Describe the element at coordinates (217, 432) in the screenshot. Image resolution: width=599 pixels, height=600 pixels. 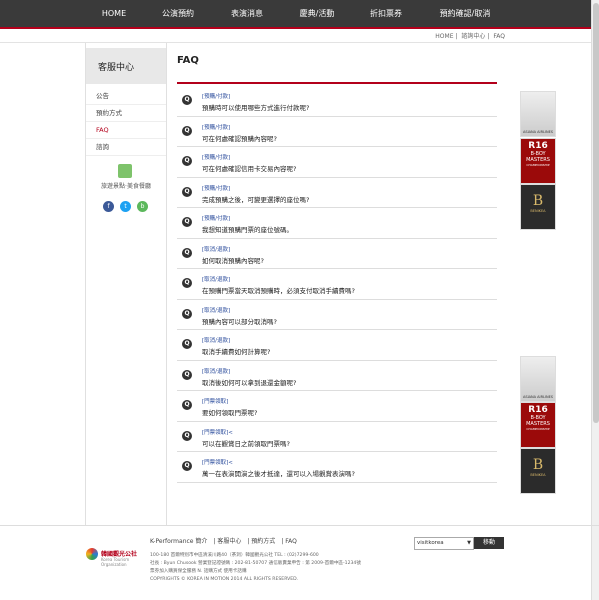
I see `faq-category: [門票領取]<` at that location.